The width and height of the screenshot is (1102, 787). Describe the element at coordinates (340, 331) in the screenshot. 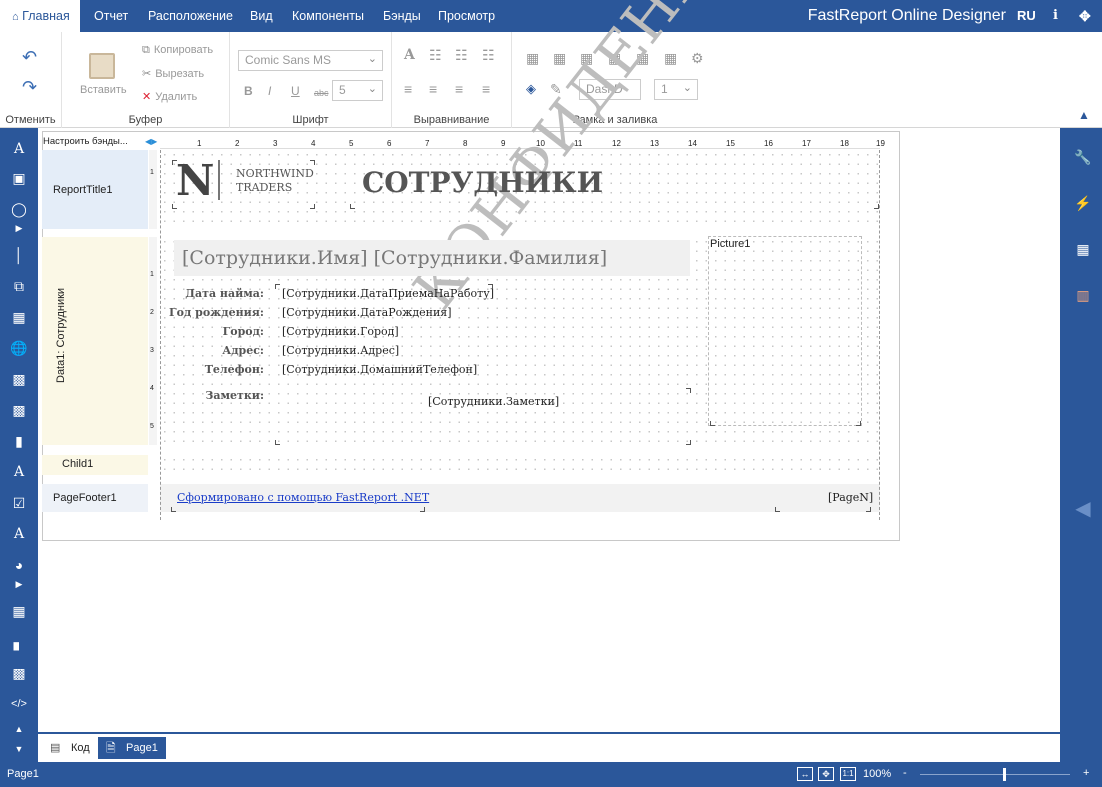

I see `city-value: [Сотрудники.Город]` at that location.